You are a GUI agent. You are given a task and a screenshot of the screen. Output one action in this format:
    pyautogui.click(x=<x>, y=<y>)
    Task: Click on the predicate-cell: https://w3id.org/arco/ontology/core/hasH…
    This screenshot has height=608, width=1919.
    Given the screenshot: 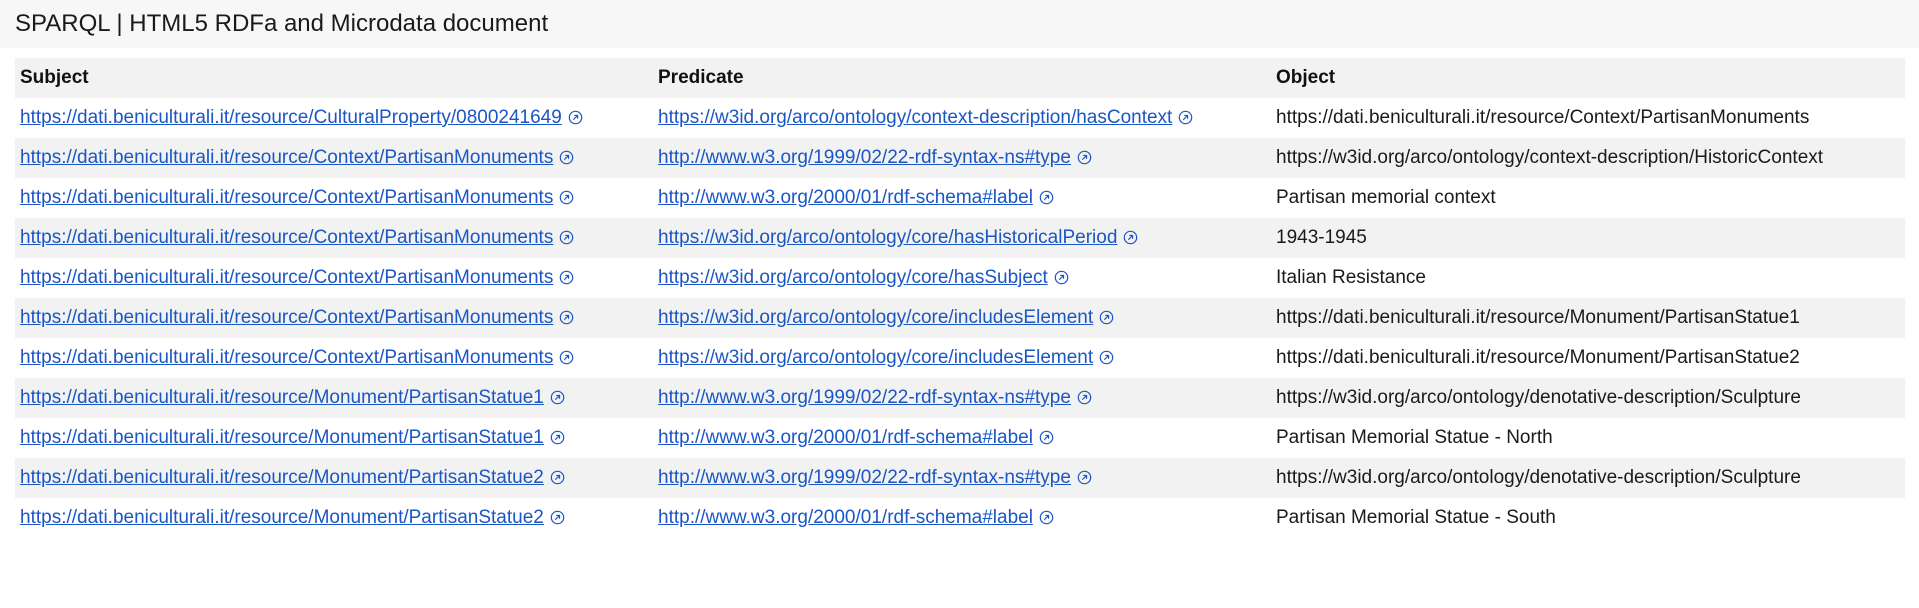 What is the action you would take?
    pyautogui.click(x=962, y=238)
    